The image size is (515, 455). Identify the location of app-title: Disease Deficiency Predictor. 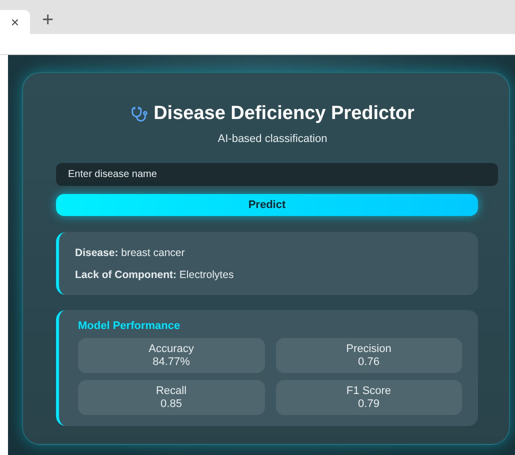
(284, 114).